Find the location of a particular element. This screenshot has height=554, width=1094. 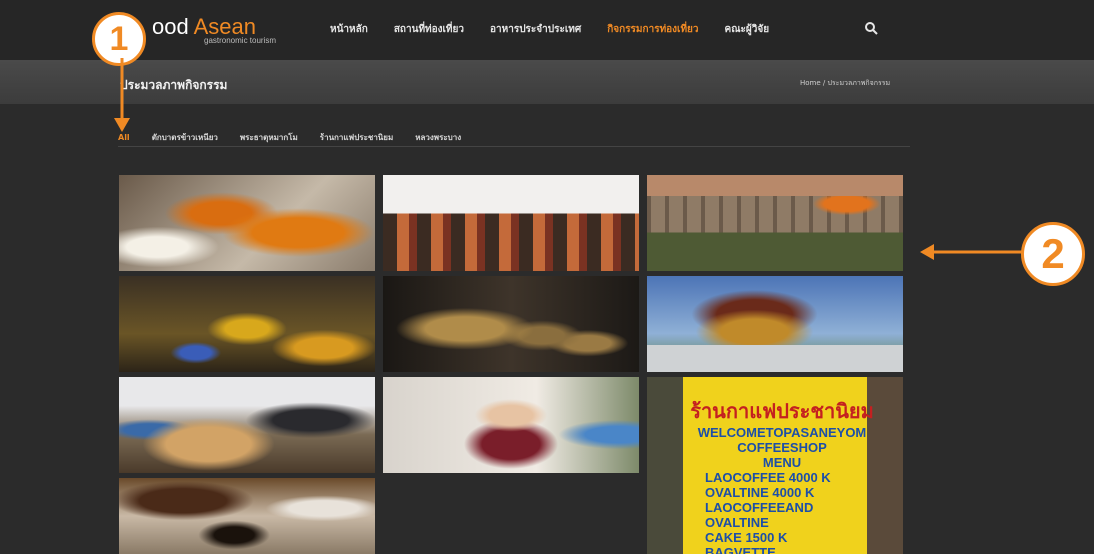

gallery-photo-monks-alms is located at coordinates (247, 223).